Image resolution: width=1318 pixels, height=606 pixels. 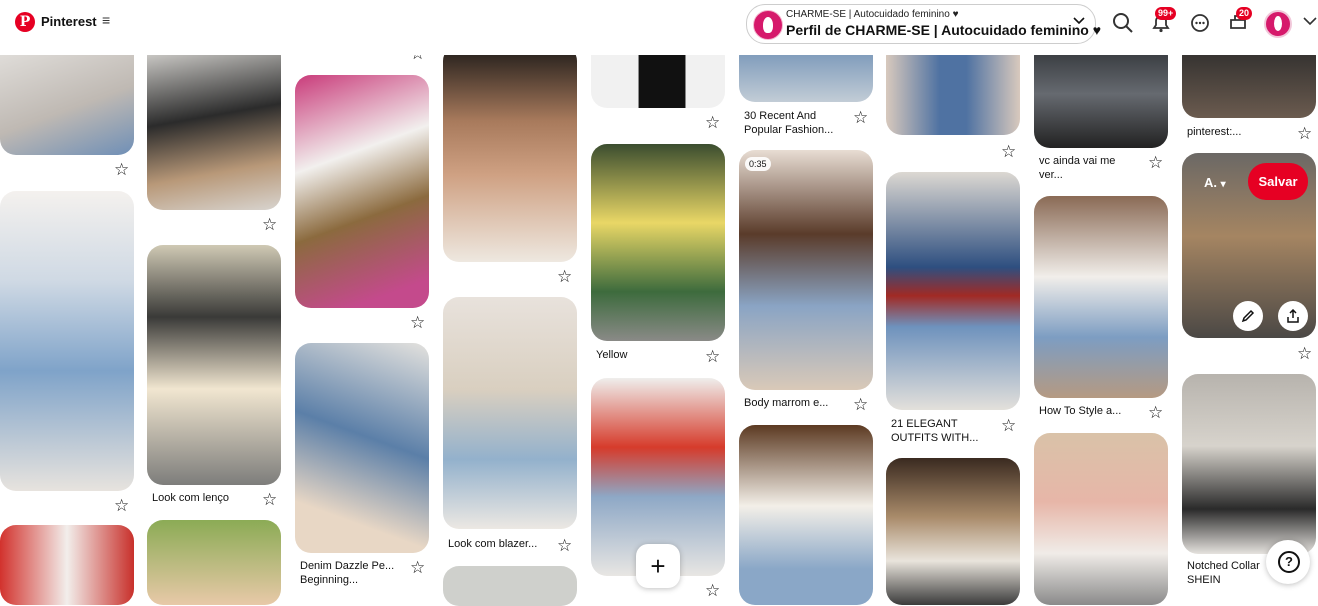 I want to click on pin-title: Yellow, so click(x=612, y=355).